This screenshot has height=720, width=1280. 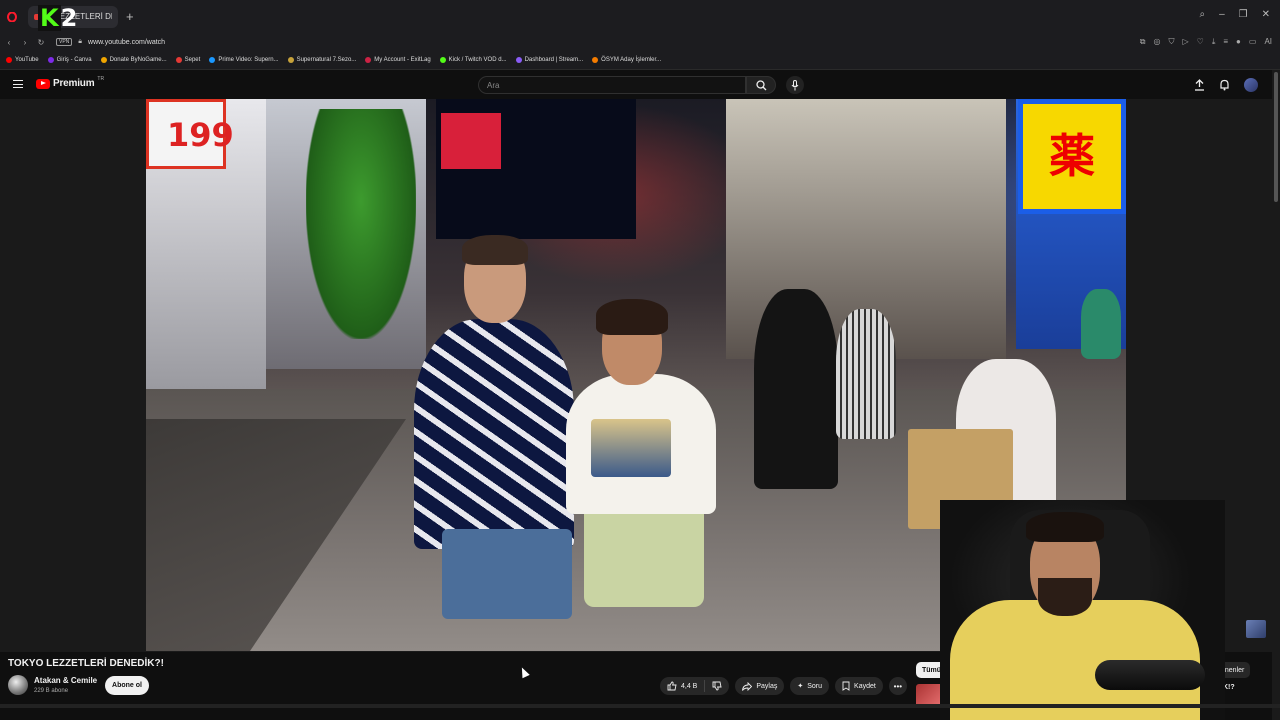 I want to click on browser-tab-strip: ◂) LEZZETLERİ DE + K 2 ⌕ – ❐ ✕, so click(x=640, y=16).